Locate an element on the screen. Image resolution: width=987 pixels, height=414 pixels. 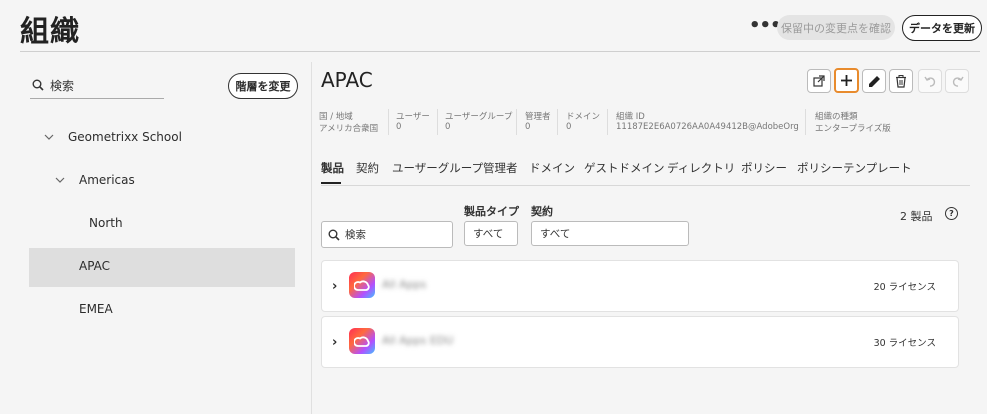
tree-item-label: Geometrixx School is located at coordinates (125, 137).